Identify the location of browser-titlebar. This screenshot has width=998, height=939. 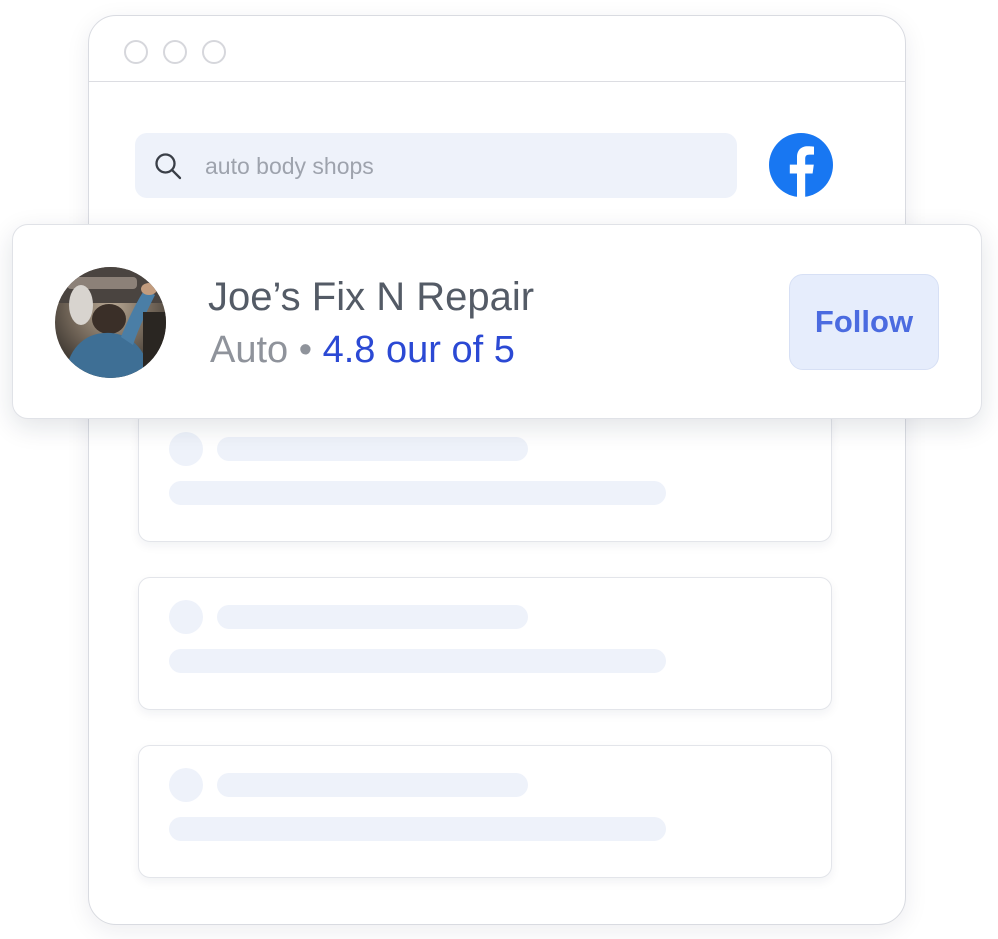
(497, 49).